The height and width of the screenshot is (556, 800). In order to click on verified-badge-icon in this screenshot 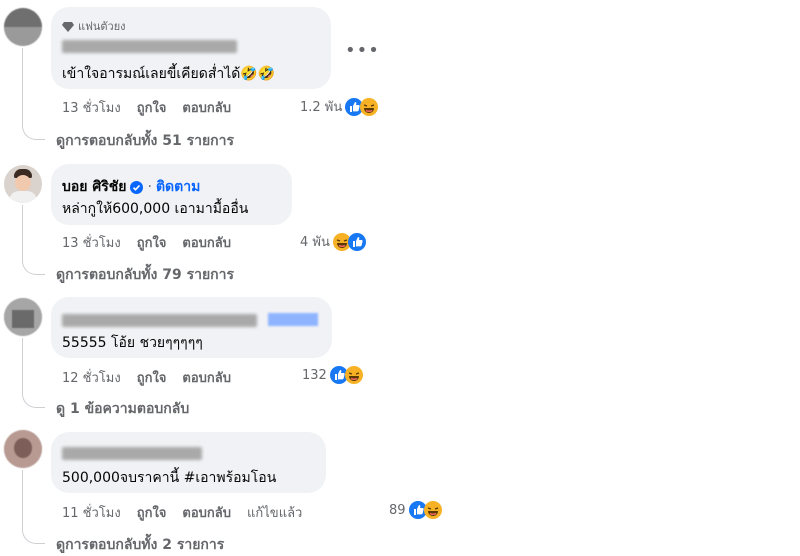, I will do `click(137, 187)`.